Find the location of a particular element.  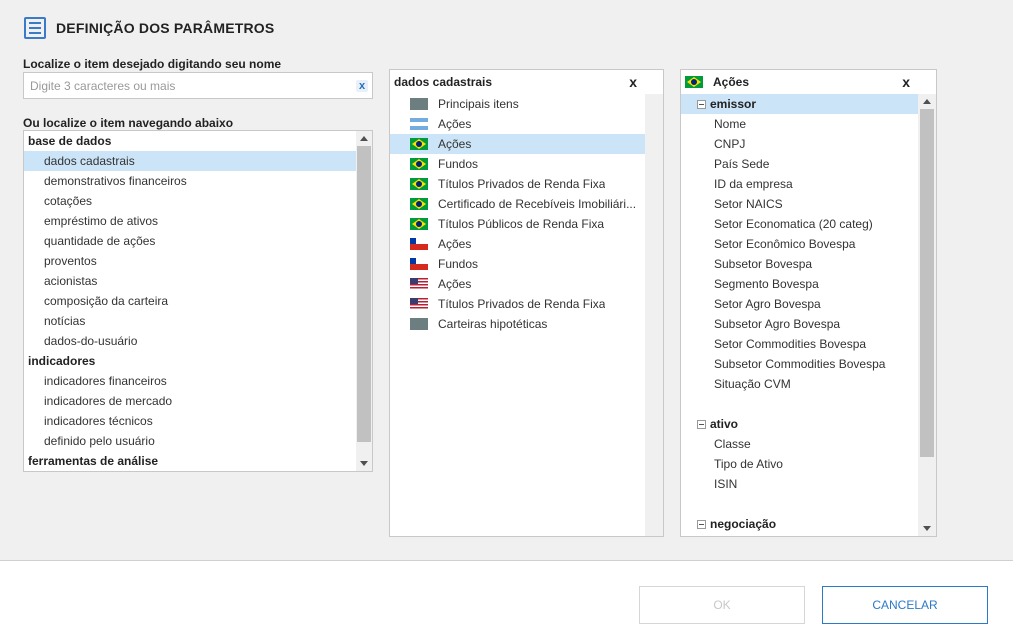

brazil-flag-icon is located at coordinates (694, 82).